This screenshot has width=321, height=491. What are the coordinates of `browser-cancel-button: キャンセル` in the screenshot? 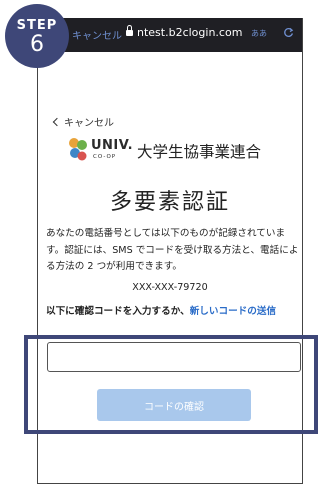 It's located at (97, 34).